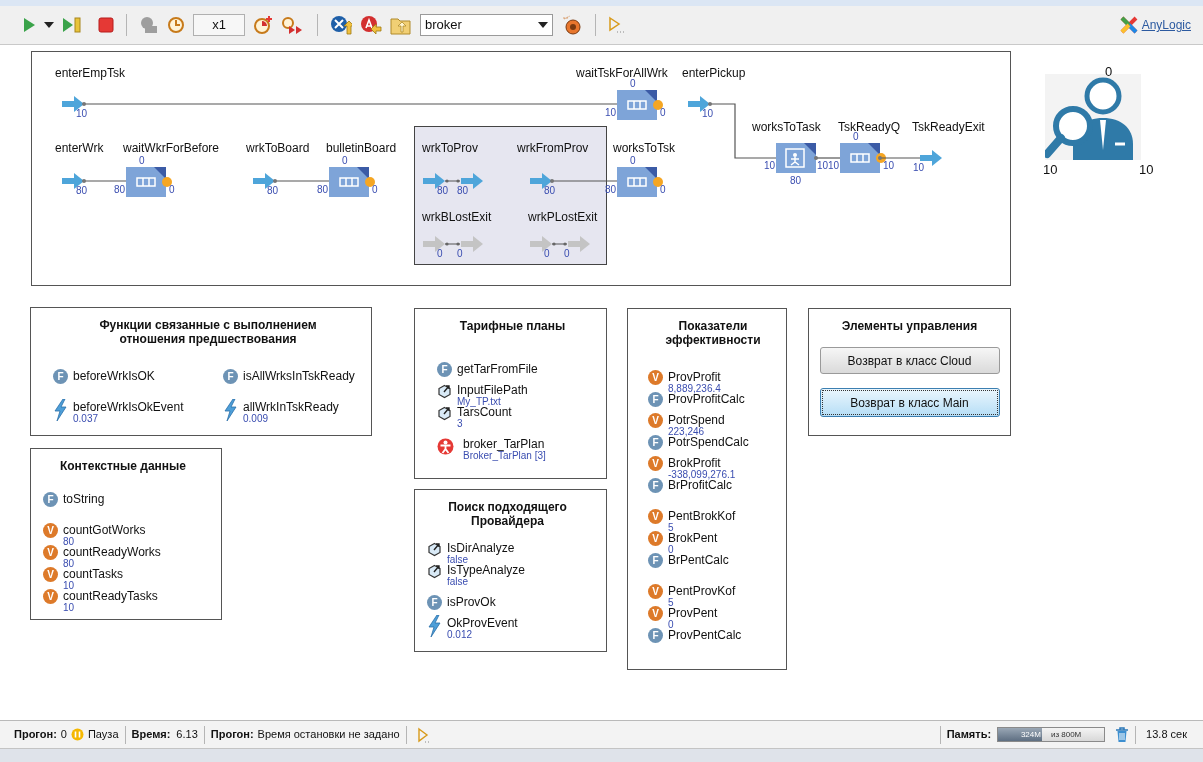 This screenshot has width=1203, height=762. I want to click on panel-title: Тарифные планы, so click(512, 326).